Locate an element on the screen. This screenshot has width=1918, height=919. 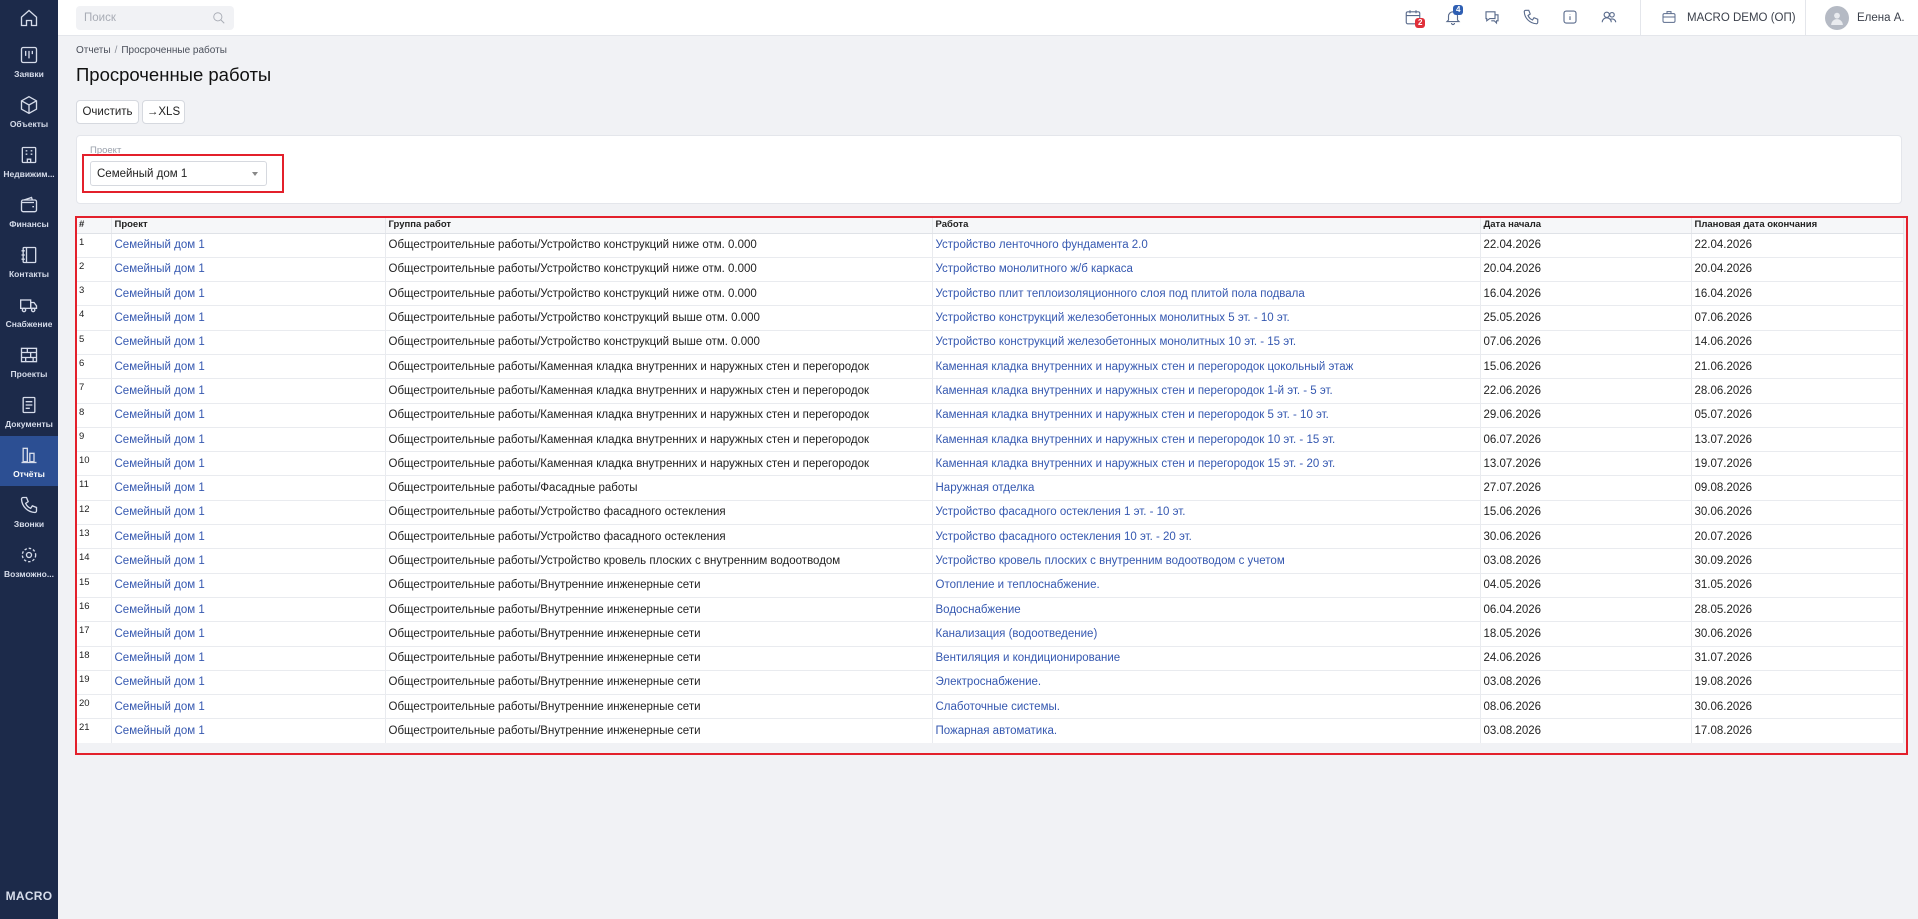
sidebar-item-obekty: Объекты is located at coordinates (29, 111).